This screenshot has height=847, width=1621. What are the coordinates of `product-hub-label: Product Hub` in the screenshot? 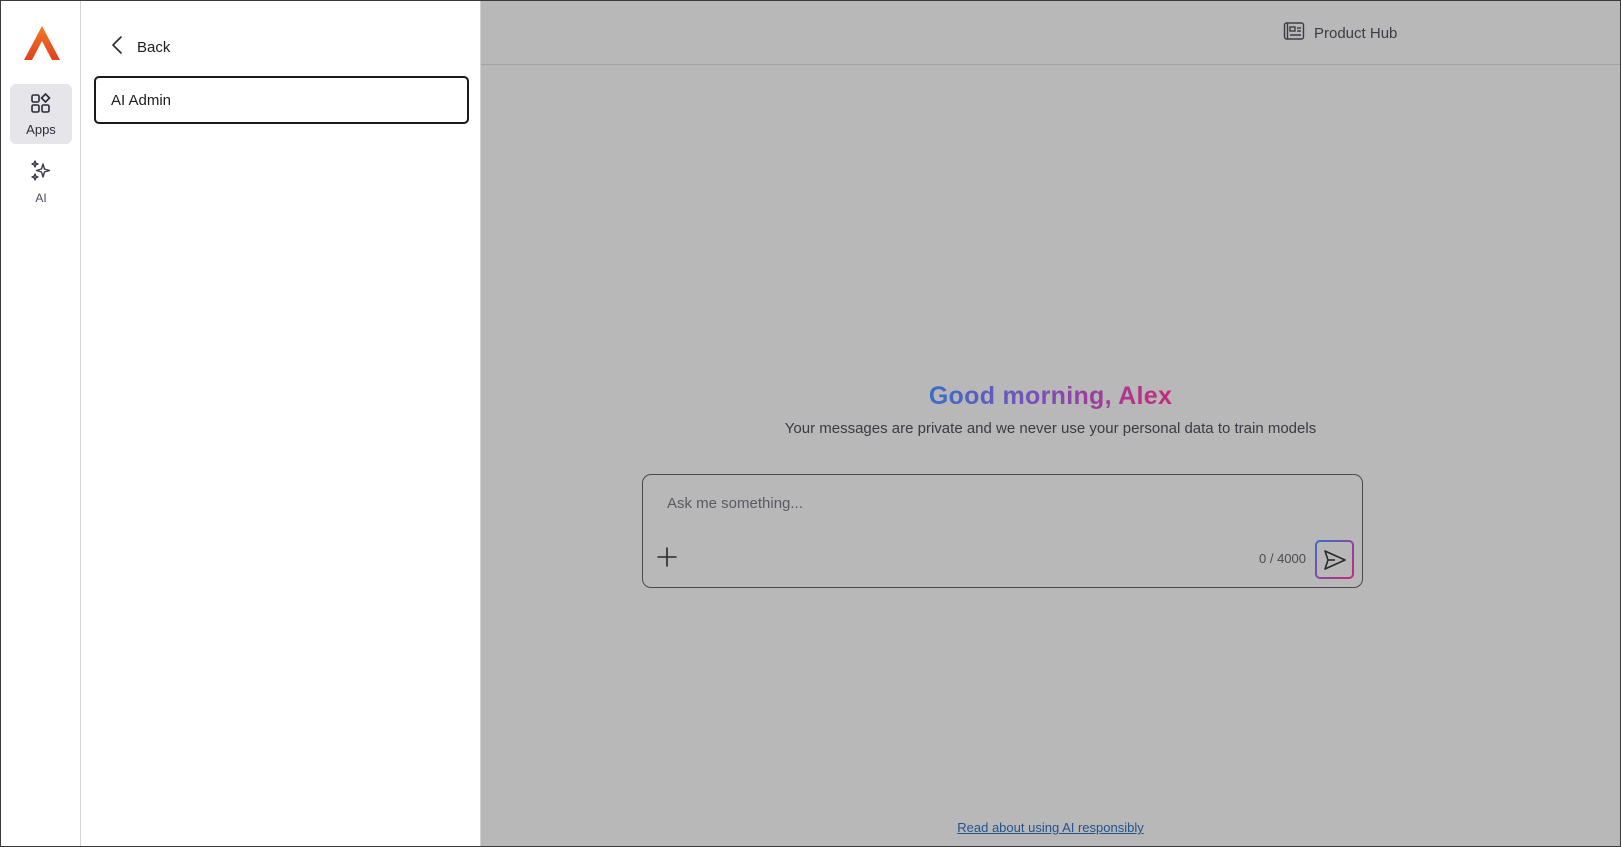 It's located at (1356, 33).